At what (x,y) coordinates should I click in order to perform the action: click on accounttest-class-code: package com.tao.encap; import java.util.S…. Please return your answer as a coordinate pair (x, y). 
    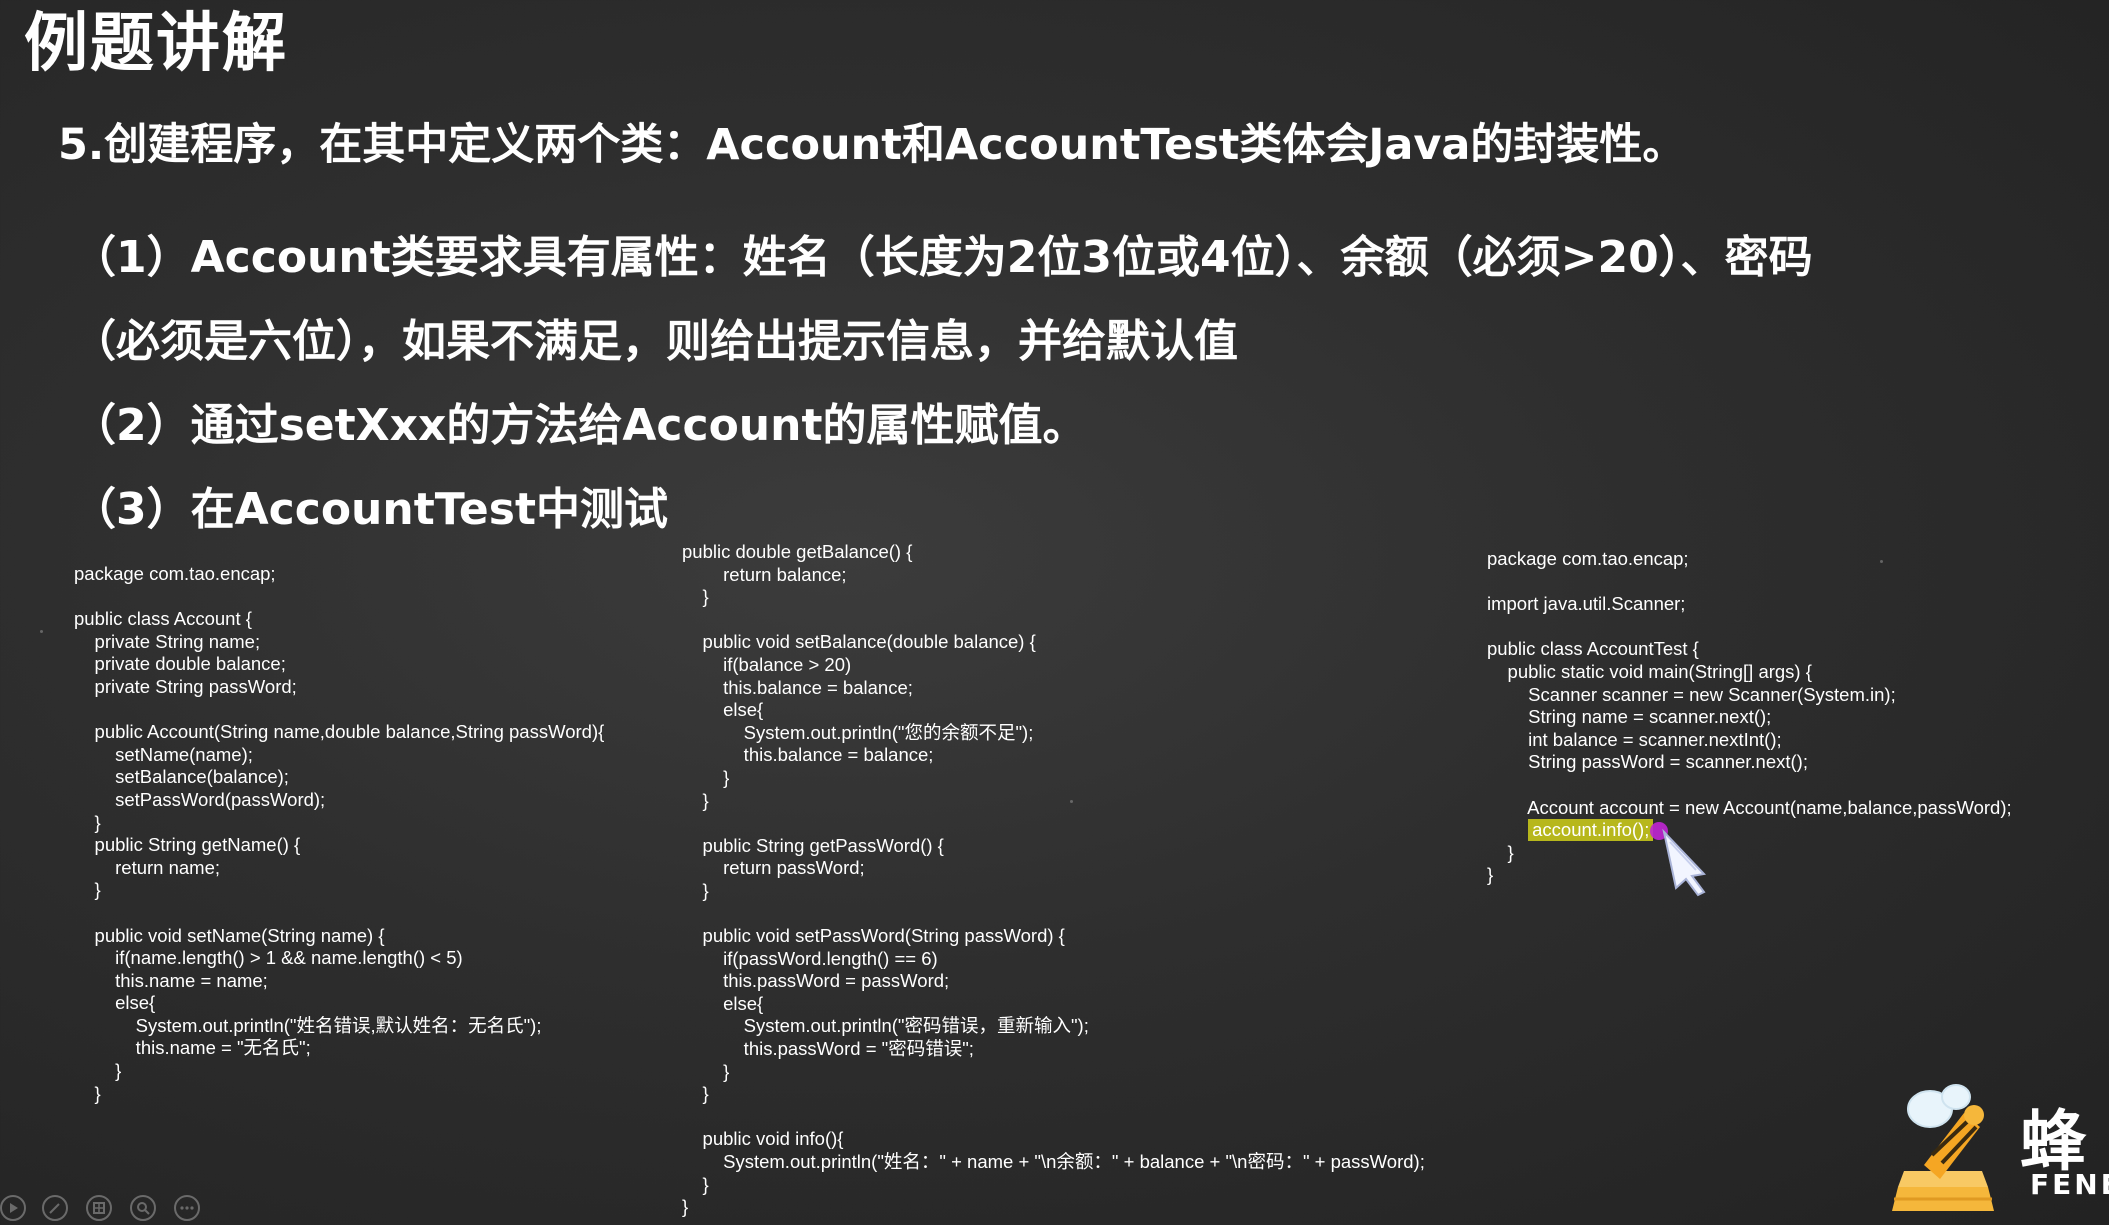
    Looking at the image, I should click on (1749, 717).